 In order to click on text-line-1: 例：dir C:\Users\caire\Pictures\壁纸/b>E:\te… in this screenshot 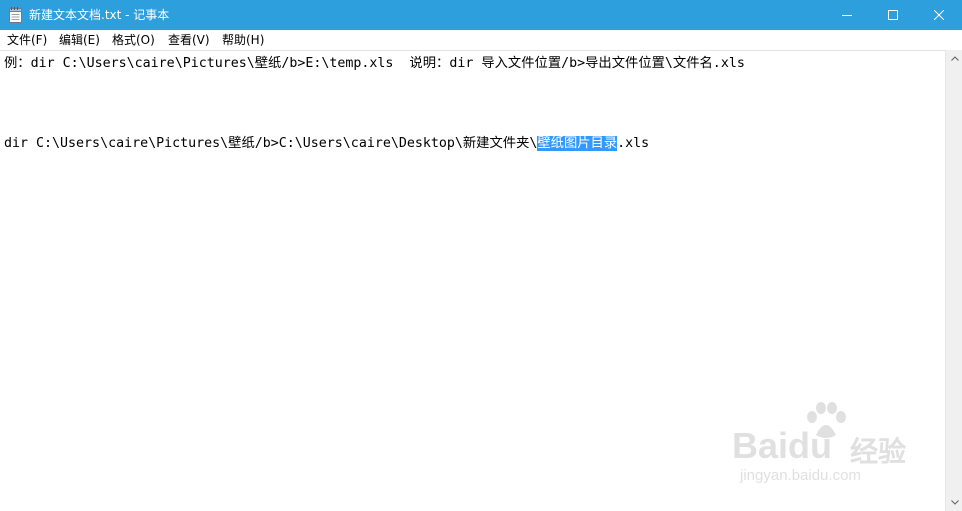, I will do `click(374, 63)`.